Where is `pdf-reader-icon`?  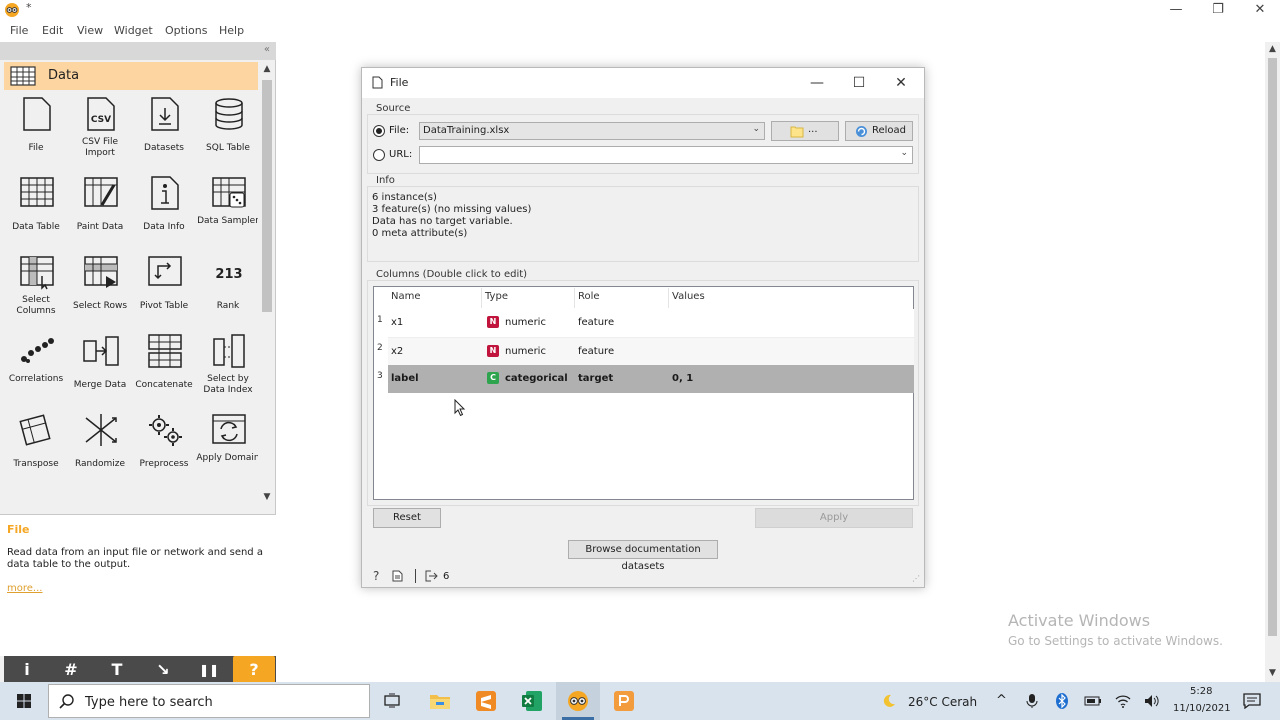
pdf-reader-icon is located at coordinates (624, 701).